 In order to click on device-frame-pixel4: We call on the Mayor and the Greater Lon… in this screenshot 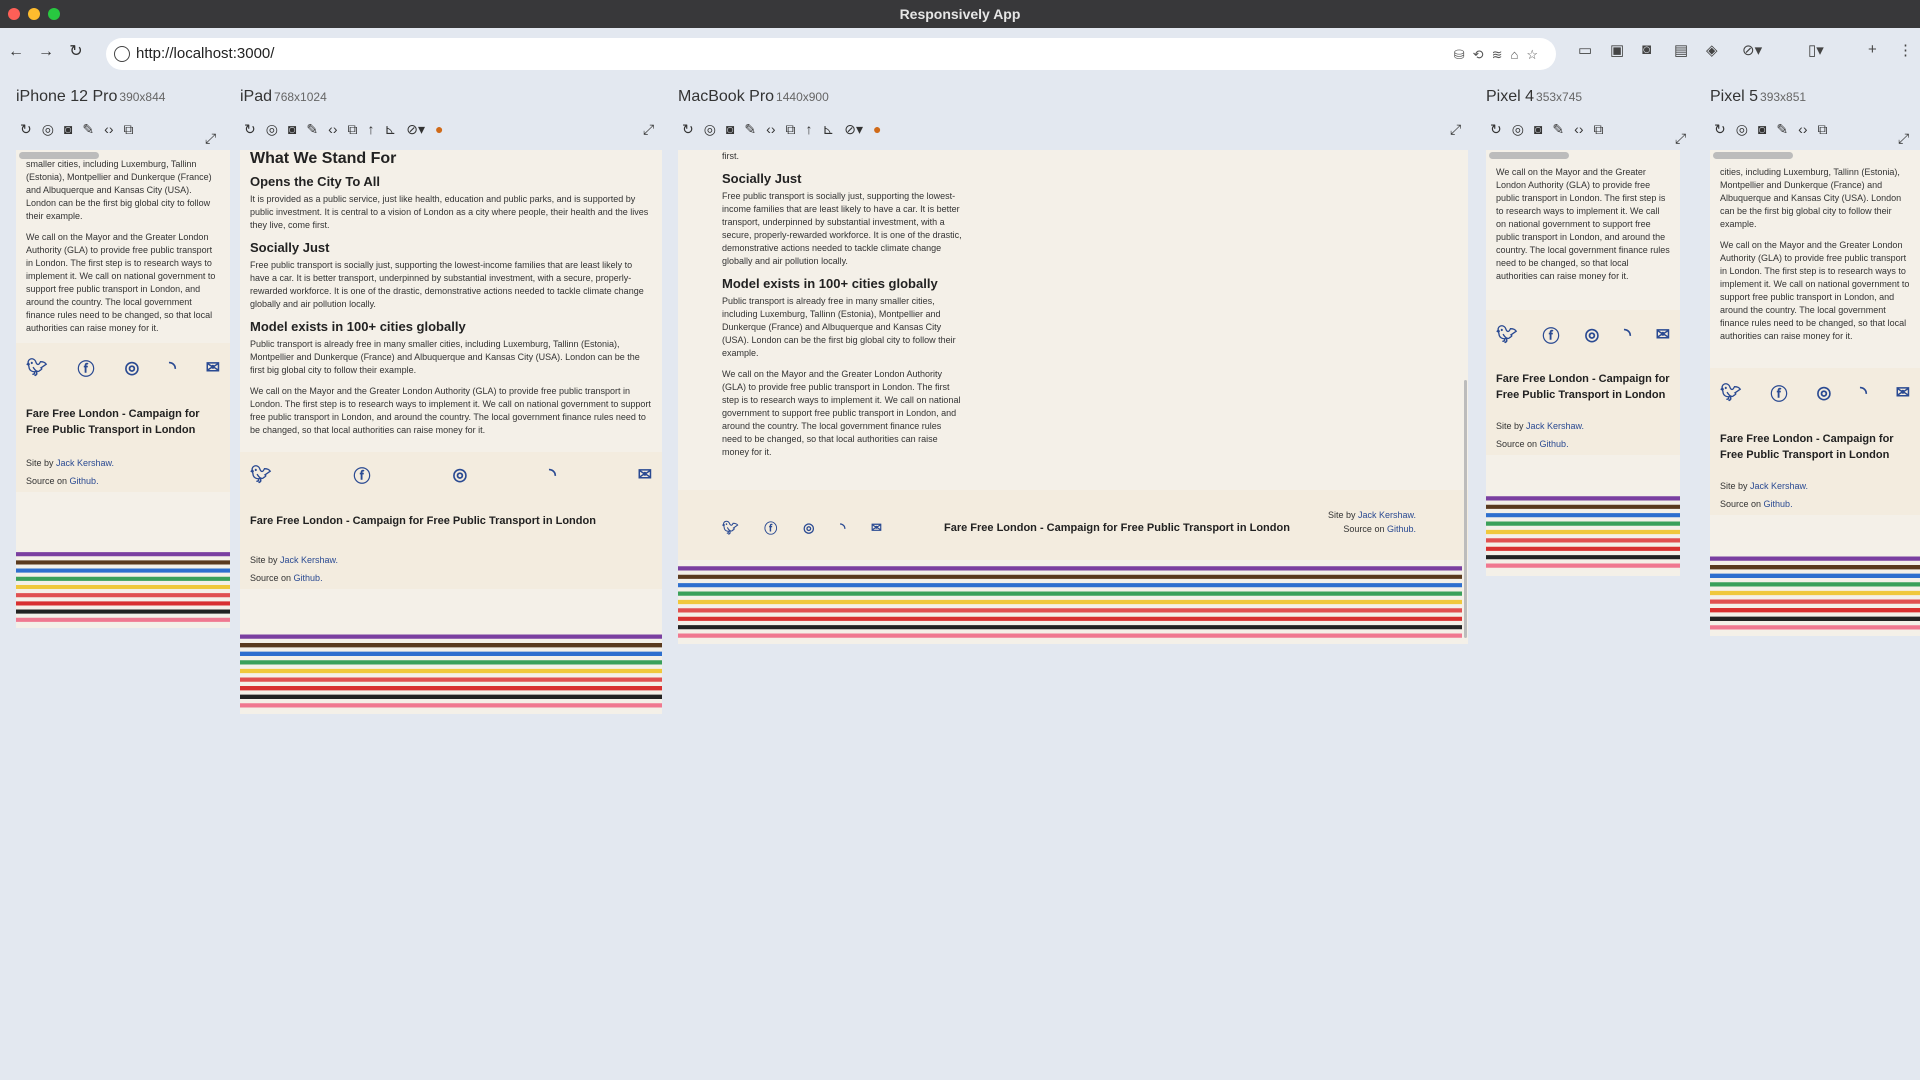, I will do `click(1583, 363)`.